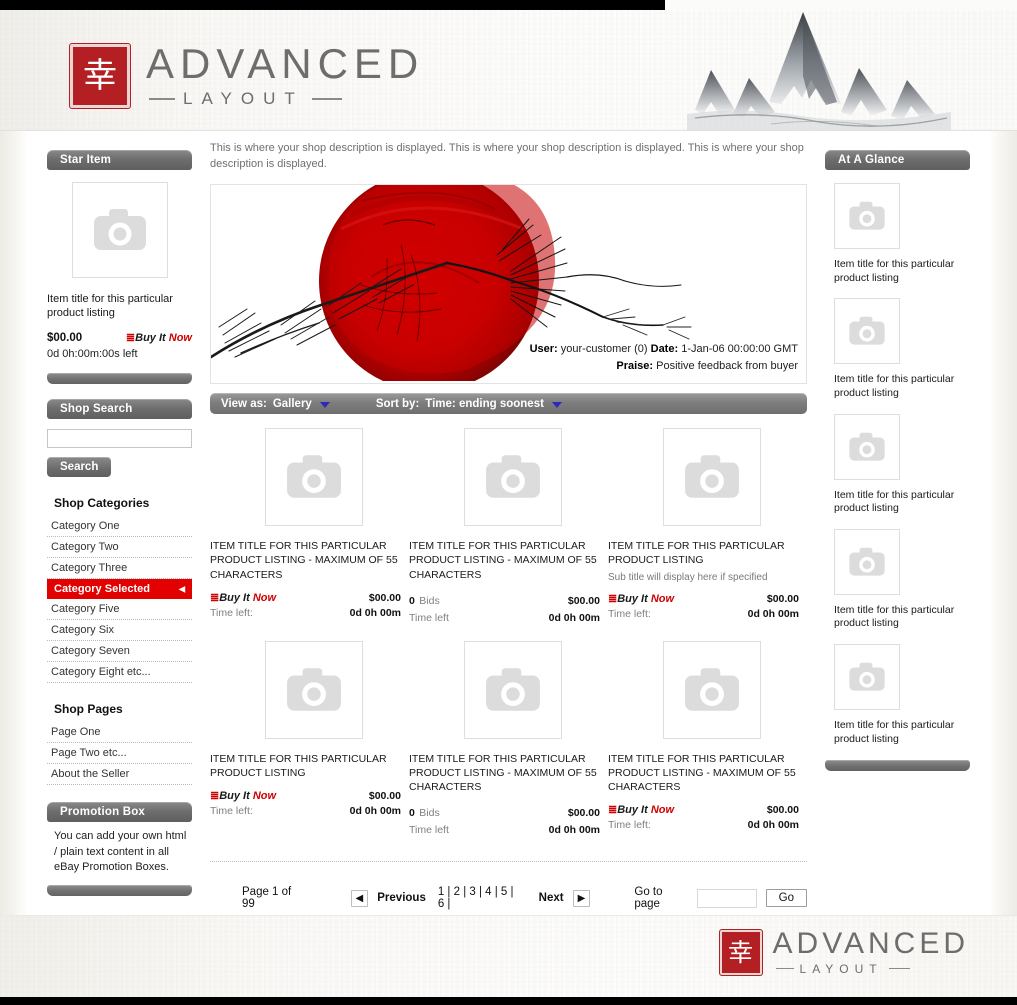  Describe the element at coordinates (243, 795) in the screenshot. I see `buy-it-now-badge: ≣Buy It Now` at that location.